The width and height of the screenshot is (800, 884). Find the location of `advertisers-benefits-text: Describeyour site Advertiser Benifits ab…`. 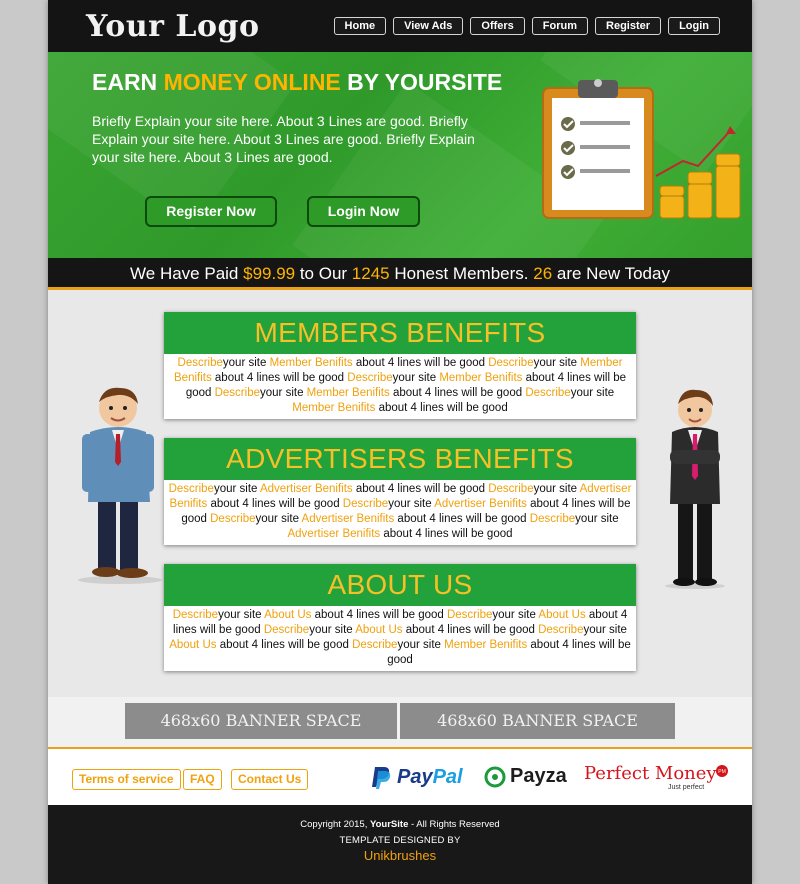

advertisers-benefits-text: Describeyour site Advertiser Benifits ab… is located at coordinates (400, 511).